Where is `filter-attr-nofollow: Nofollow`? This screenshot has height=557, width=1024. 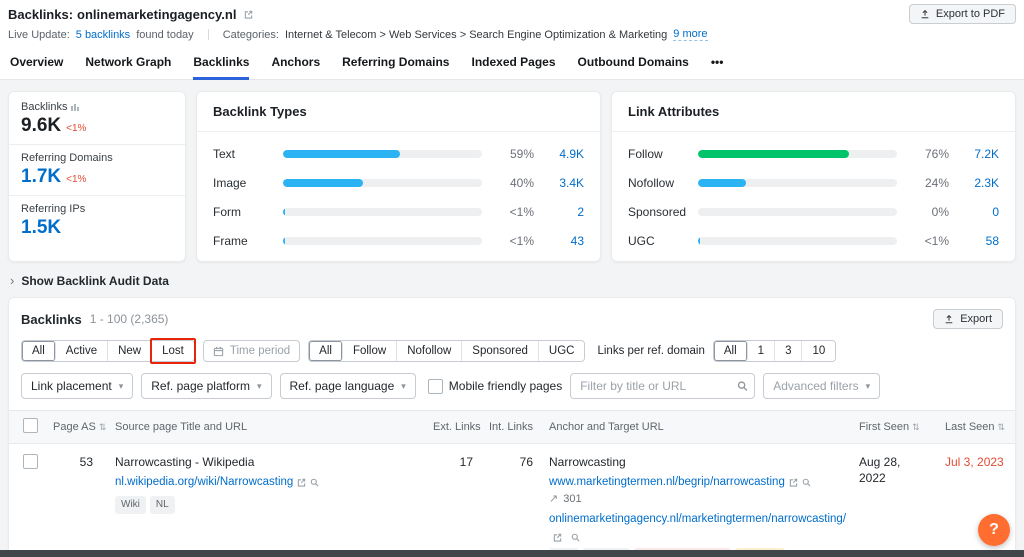 filter-attr-nofollow: Nofollow is located at coordinates (430, 351).